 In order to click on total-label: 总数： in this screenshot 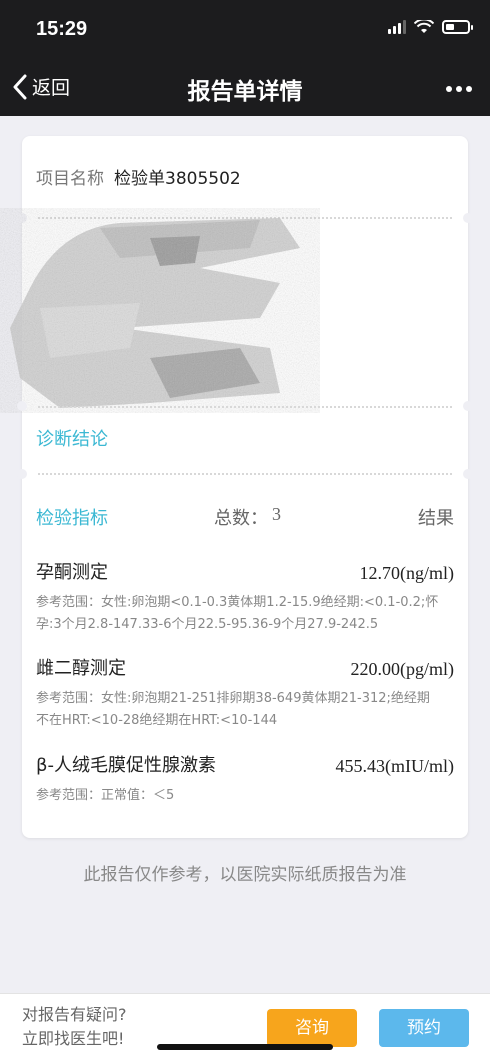, I will do `click(241, 518)`.